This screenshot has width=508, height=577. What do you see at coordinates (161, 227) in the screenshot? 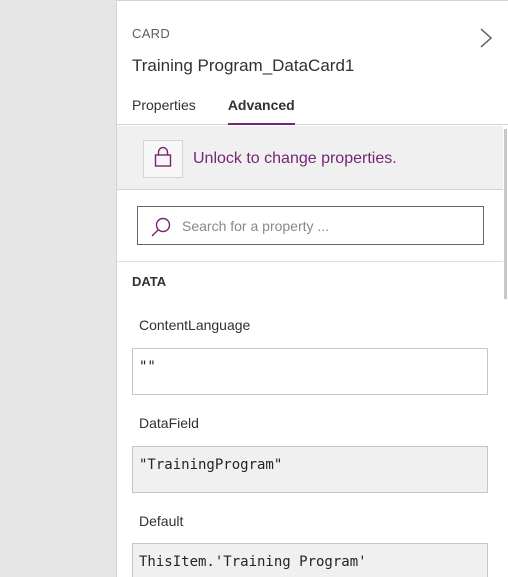
I see `search-icon` at bounding box center [161, 227].